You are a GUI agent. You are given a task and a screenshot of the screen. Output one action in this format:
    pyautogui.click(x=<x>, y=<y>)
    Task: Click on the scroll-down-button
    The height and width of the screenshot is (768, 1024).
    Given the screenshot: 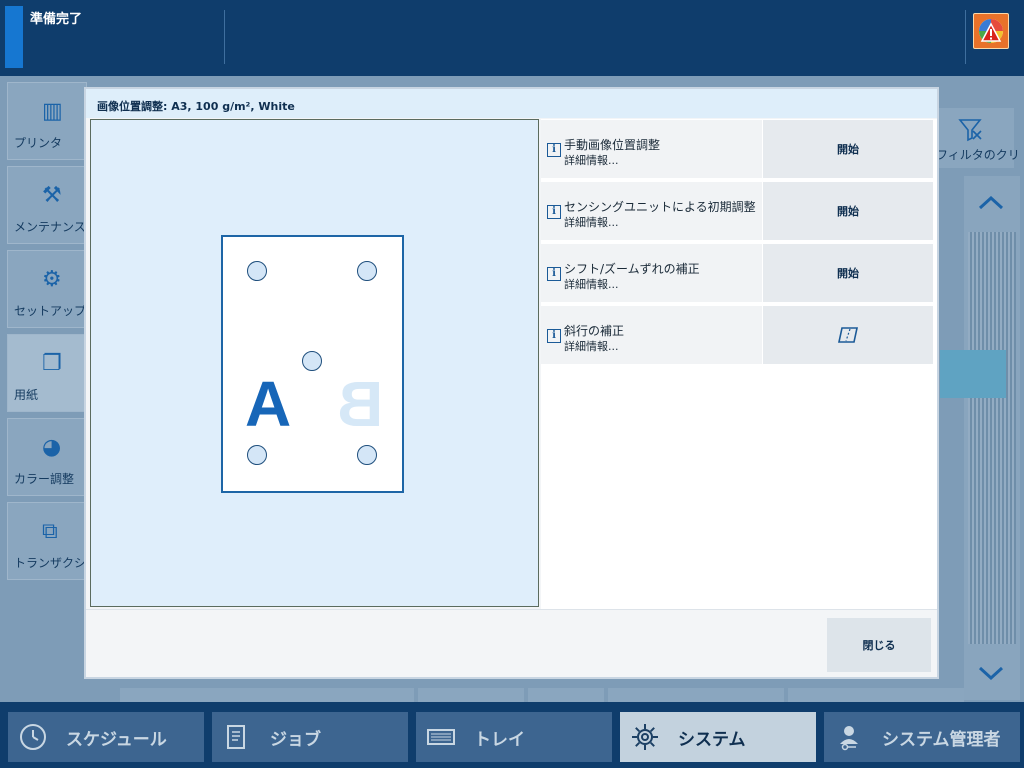 What is the action you would take?
    pyautogui.click(x=991, y=673)
    